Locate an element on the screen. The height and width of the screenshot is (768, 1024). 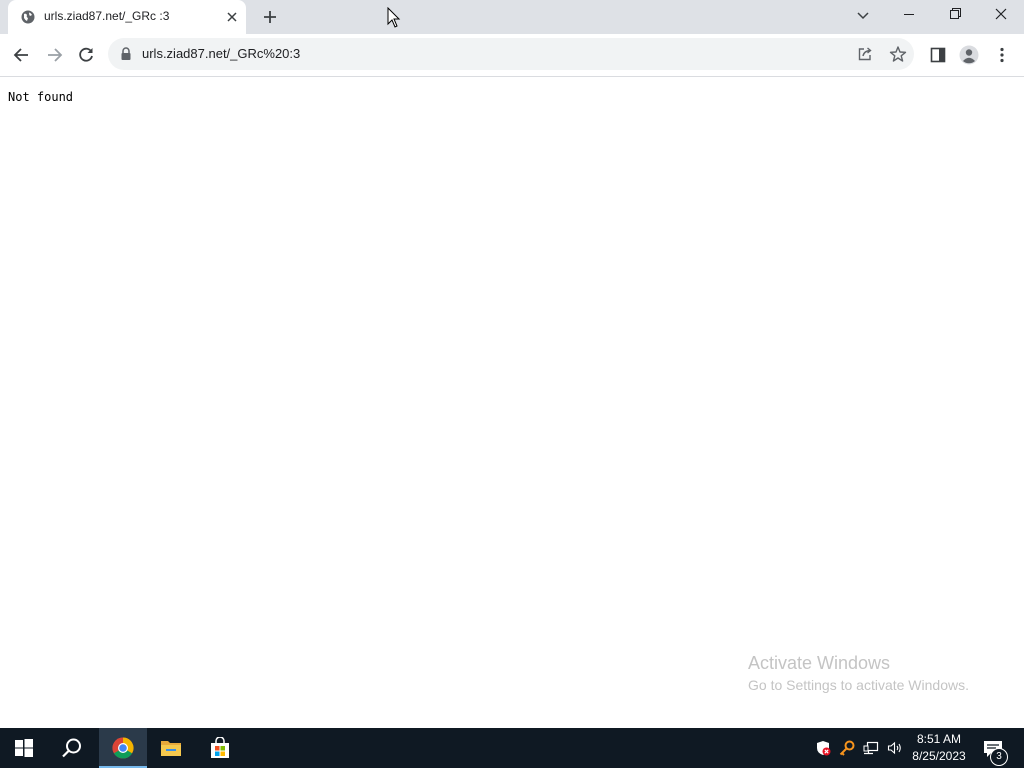
restore-button is located at coordinates (955, 15).